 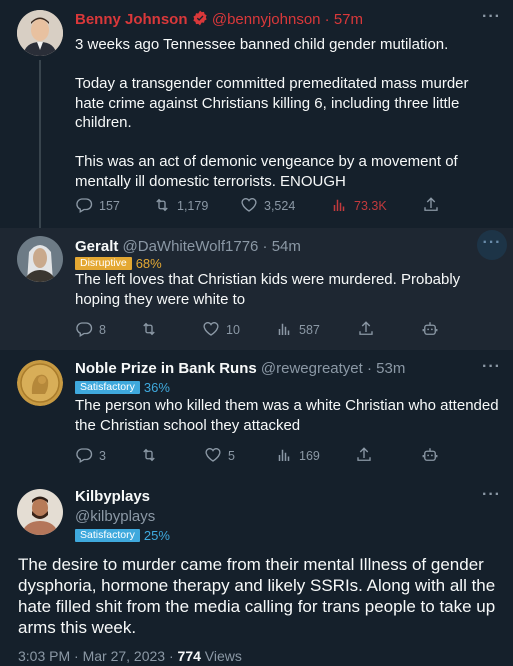 What do you see at coordinates (267, 206) in the screenshot?
I see `like-button: 3,524` at bounding box center [267, 206].